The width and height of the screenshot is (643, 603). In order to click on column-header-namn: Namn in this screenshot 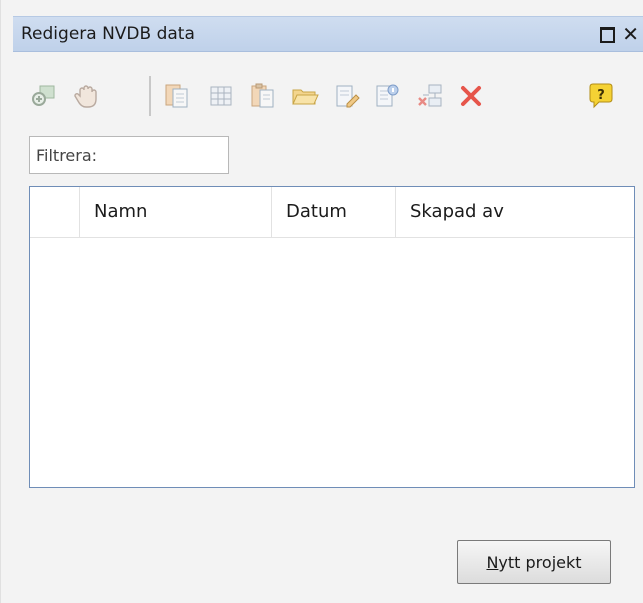, I will do `click(176, 212)`.